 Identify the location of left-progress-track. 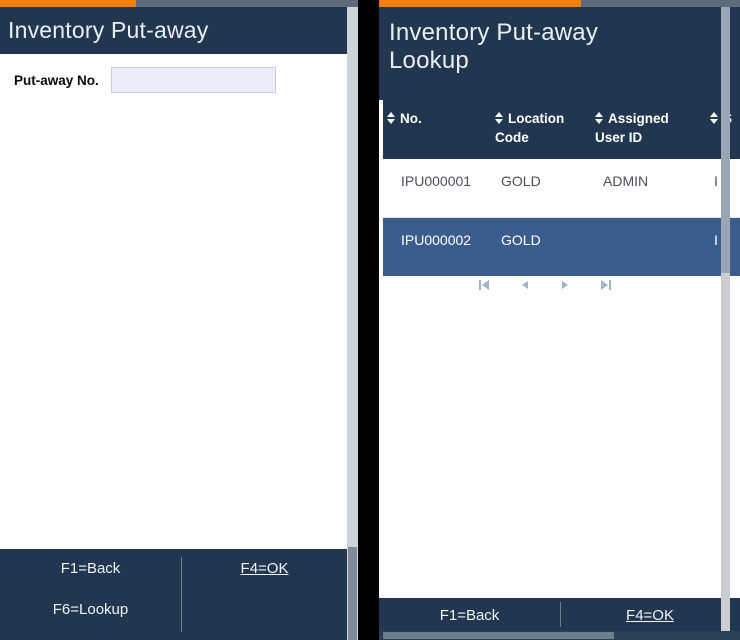
(179, 3).